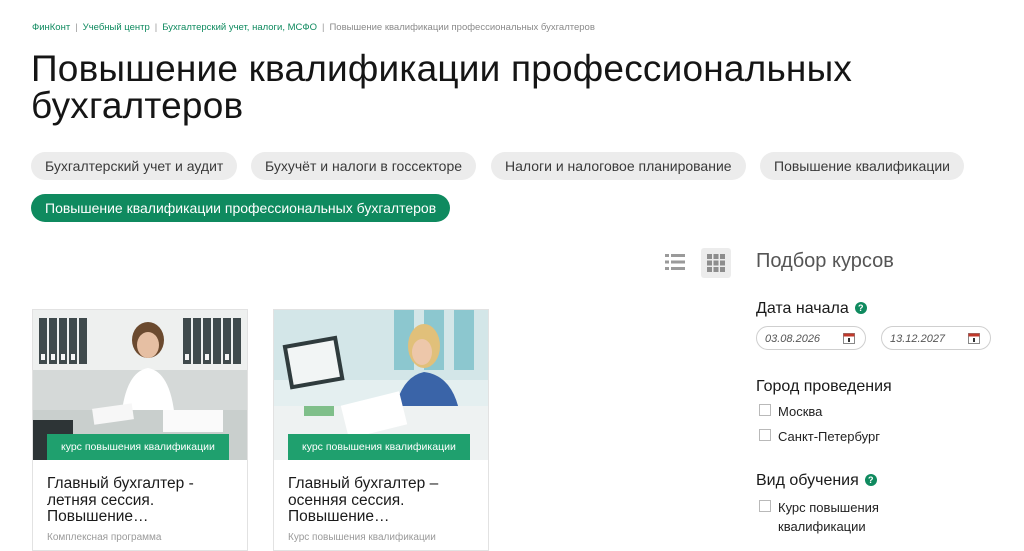 This screenshot has height=551, width=1024. I want to click on list-icon, so click(675, 262).